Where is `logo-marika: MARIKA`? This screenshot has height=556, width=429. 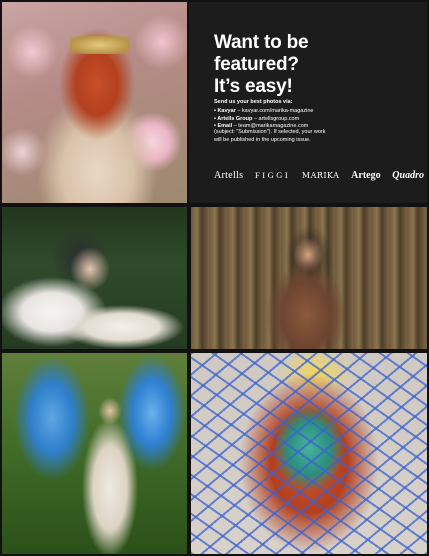
logo-marika: MARIKA is located at coordinates (320, 175).